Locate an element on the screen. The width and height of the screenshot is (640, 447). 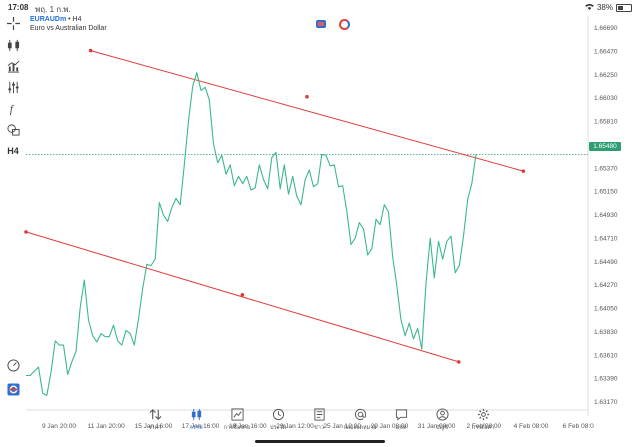
time-tick-label: 9 Jan 20:00 is located at coordinates (59, 426).